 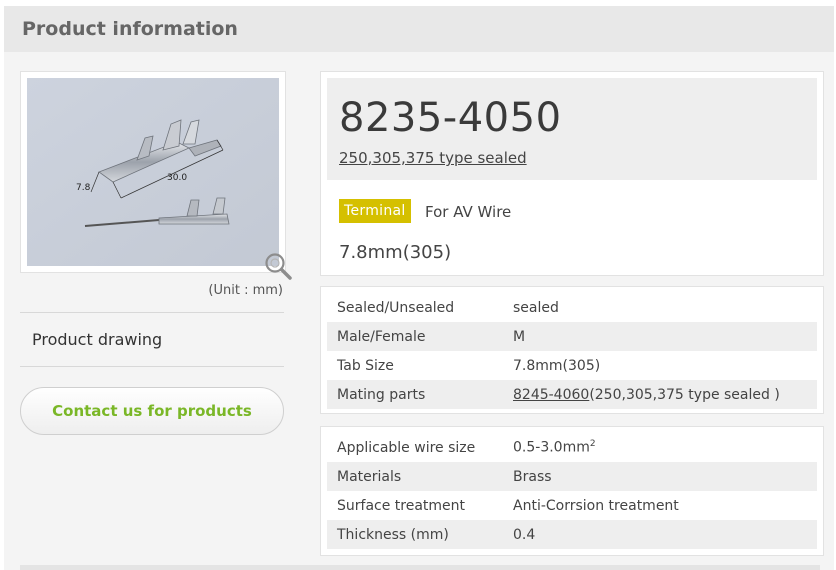 What do you see at coordinates (551, 447) in the screenshot?
I see `wire-size-value: 0.5-3.0mm` at bounding box center [551, 447].